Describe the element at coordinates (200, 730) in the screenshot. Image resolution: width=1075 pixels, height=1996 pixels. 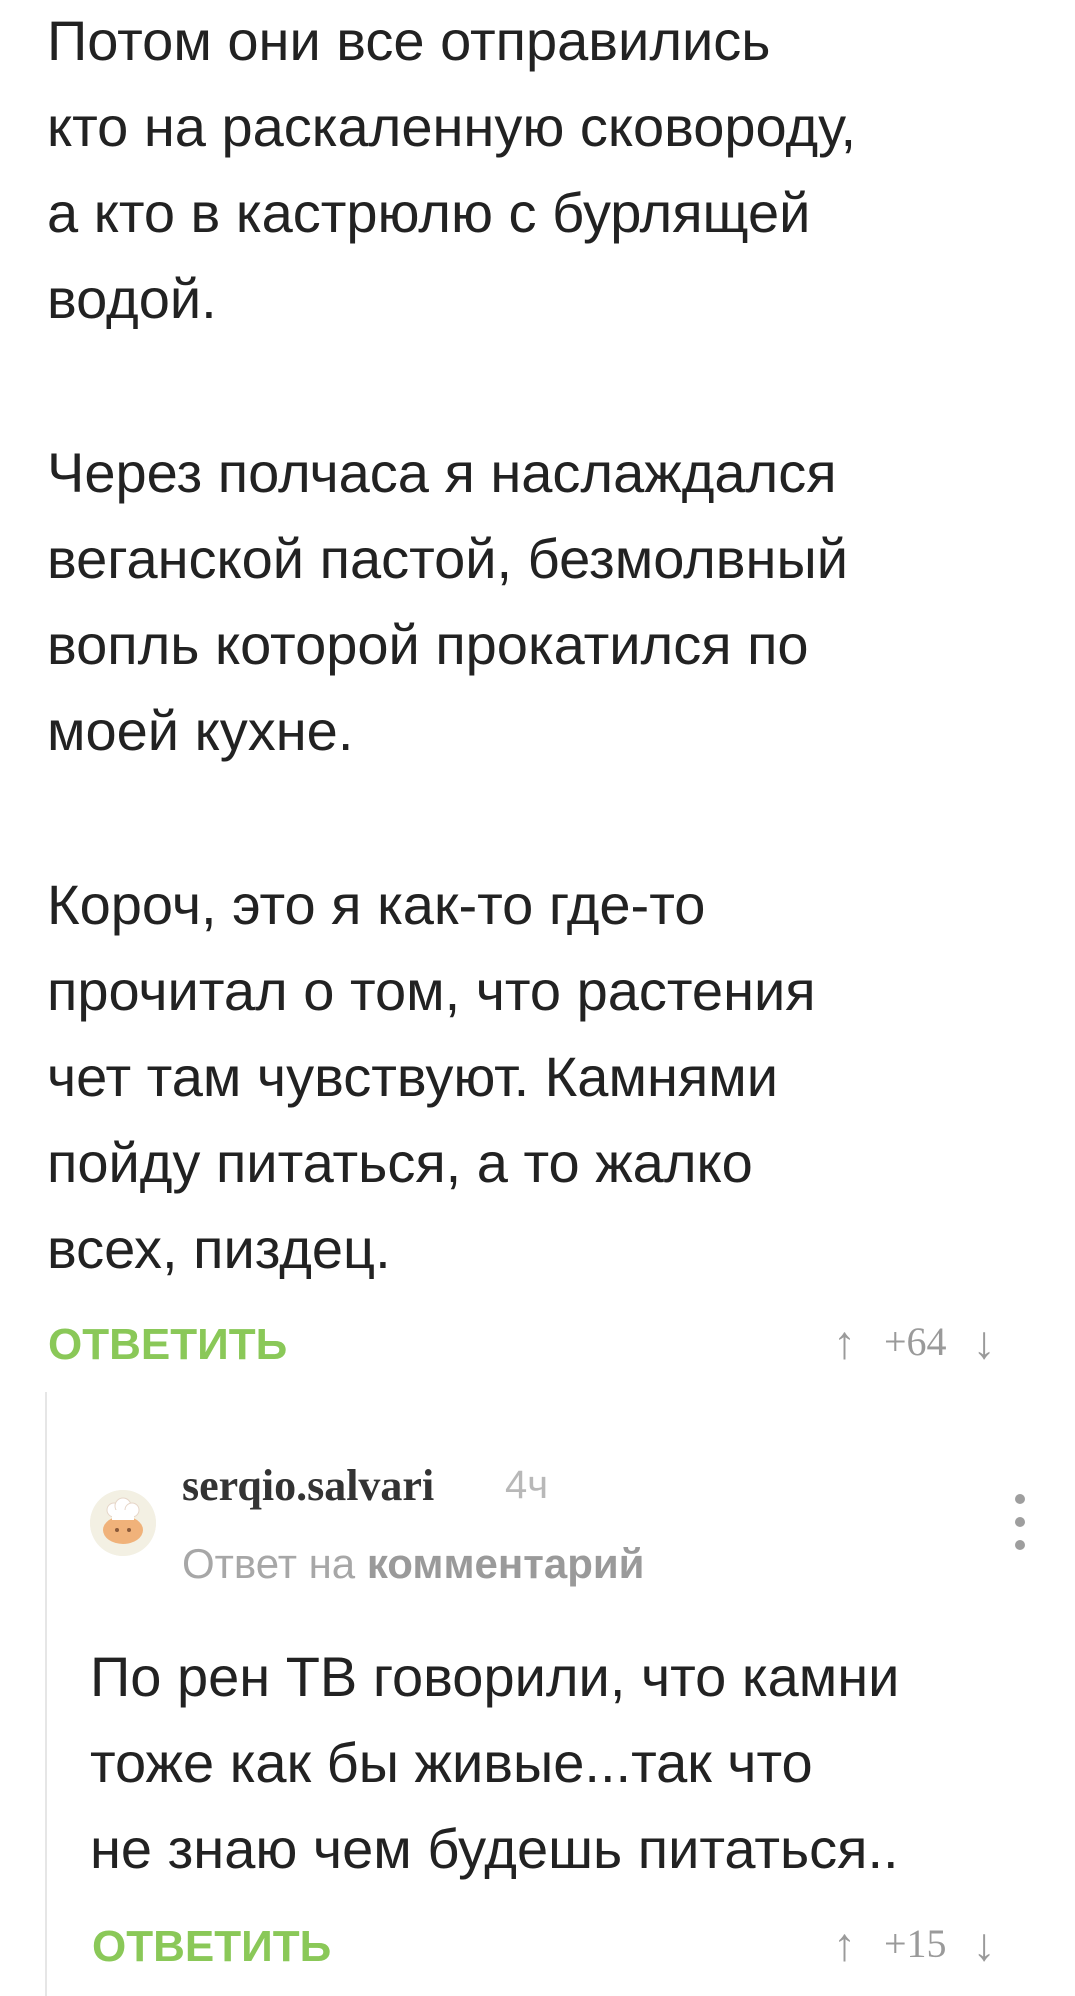
I see `comment-line: моей кухне.` at that location.